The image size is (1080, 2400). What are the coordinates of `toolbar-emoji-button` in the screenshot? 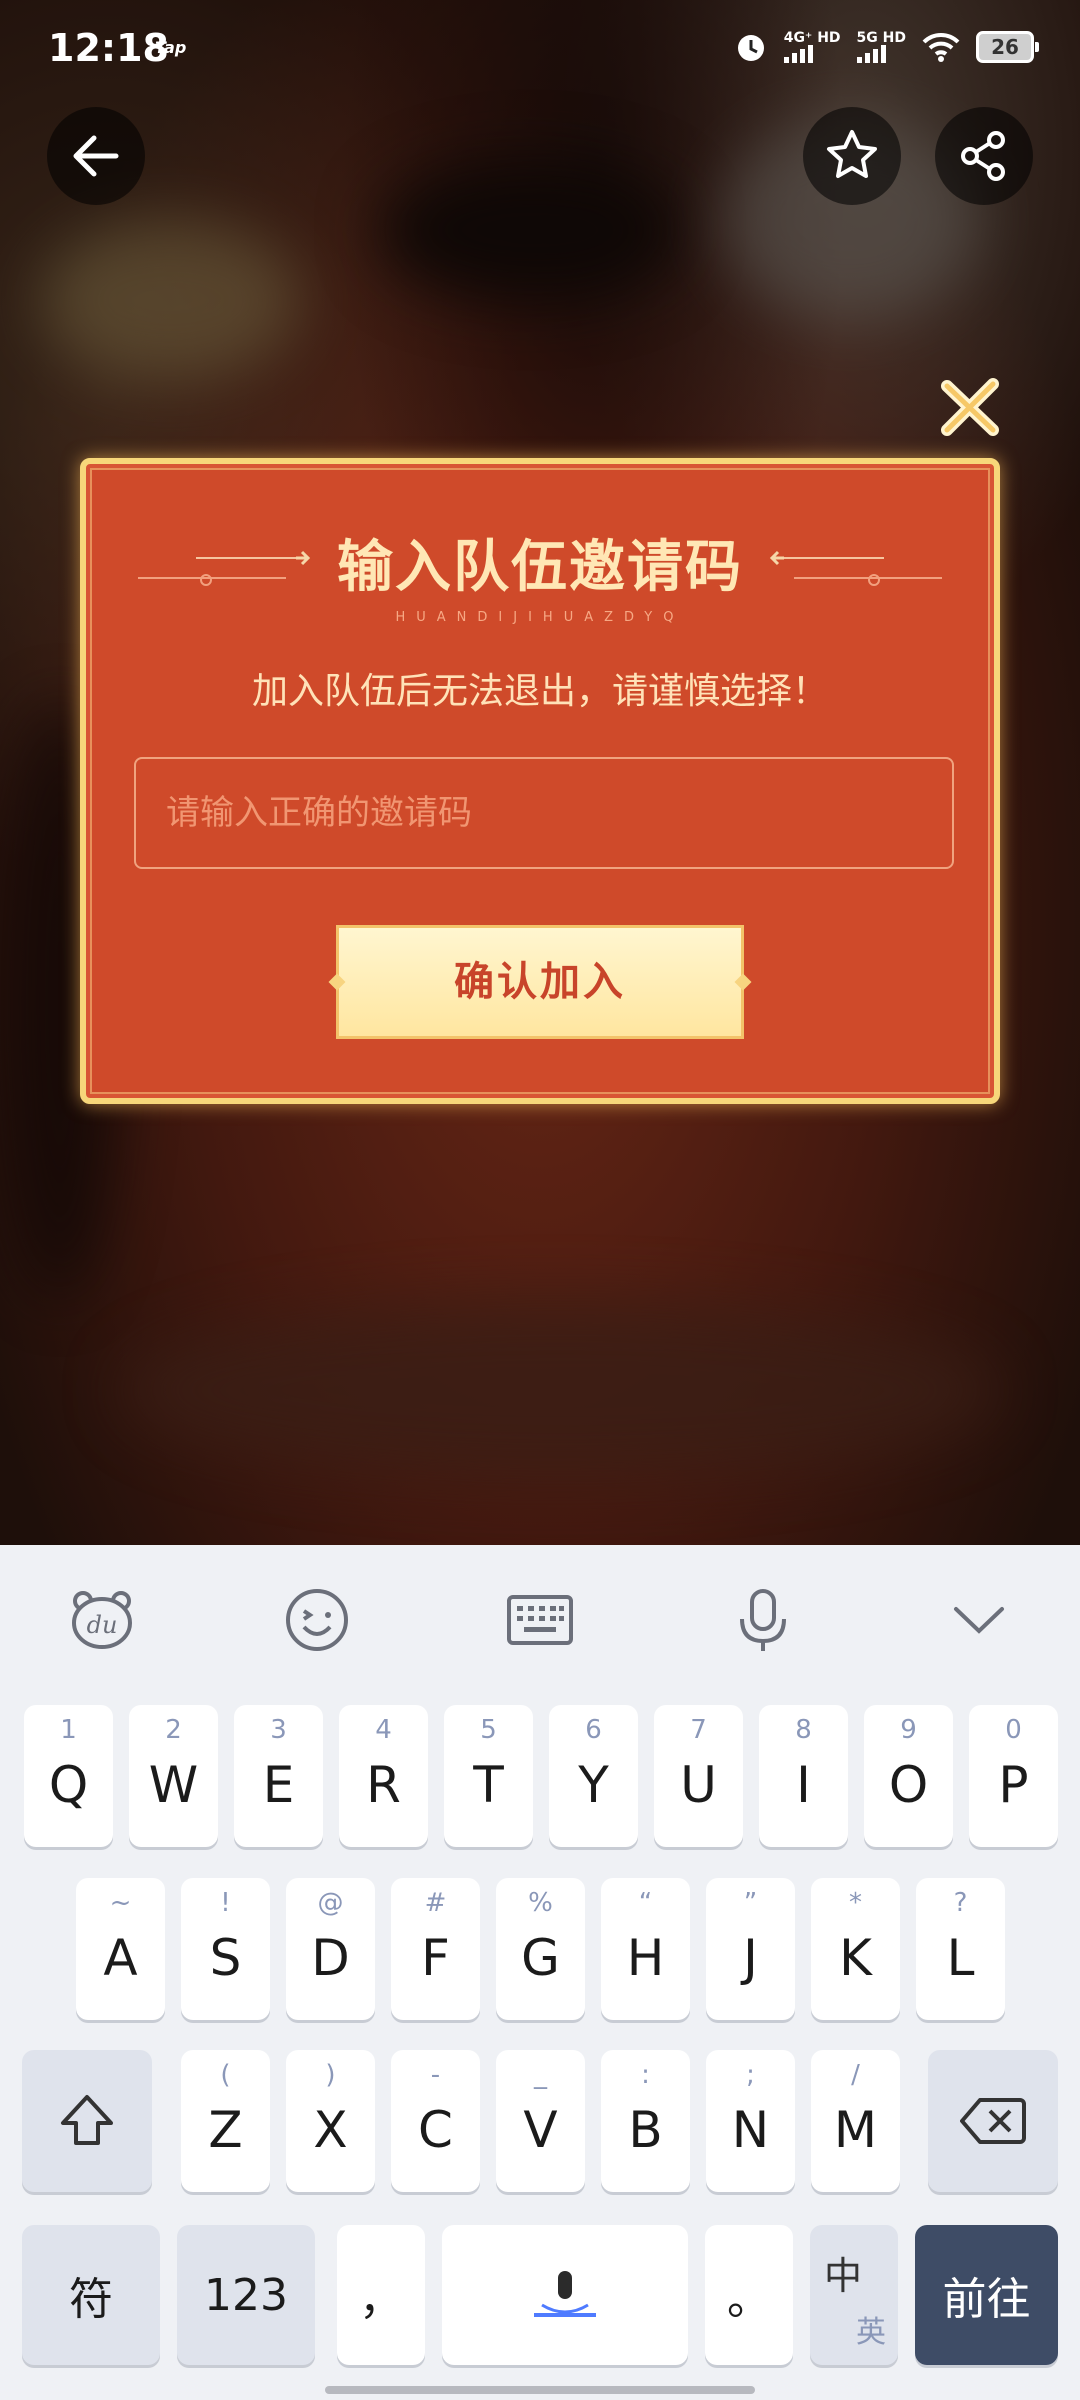 It's located at (317, 1620).